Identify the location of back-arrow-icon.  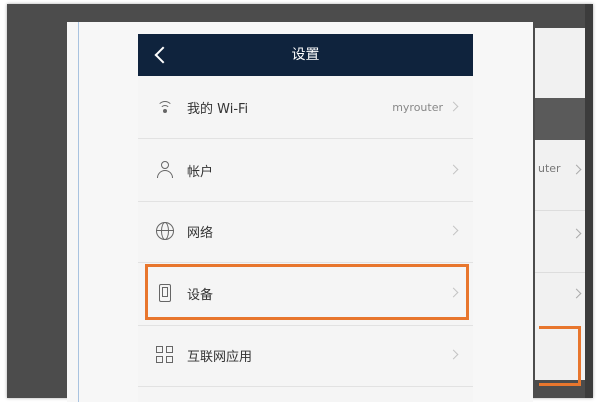
(163, 56).